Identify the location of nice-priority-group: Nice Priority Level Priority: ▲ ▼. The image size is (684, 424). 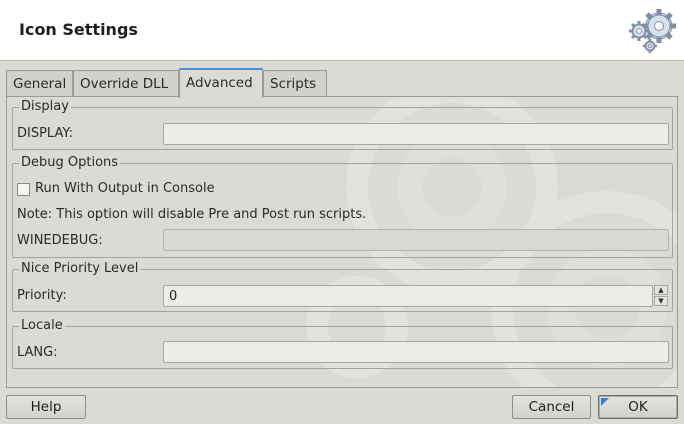
(342, 286).